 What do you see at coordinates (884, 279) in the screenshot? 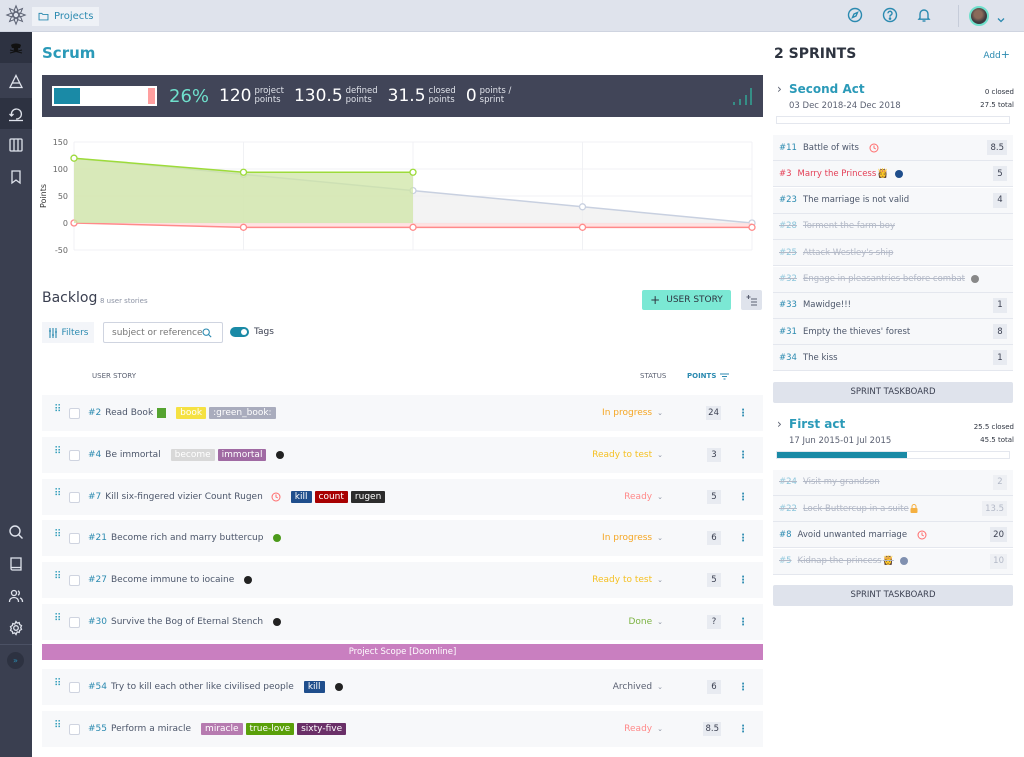
I see `story-subject: Engage in pleasantries before combat` at bounding box center [884, 279].